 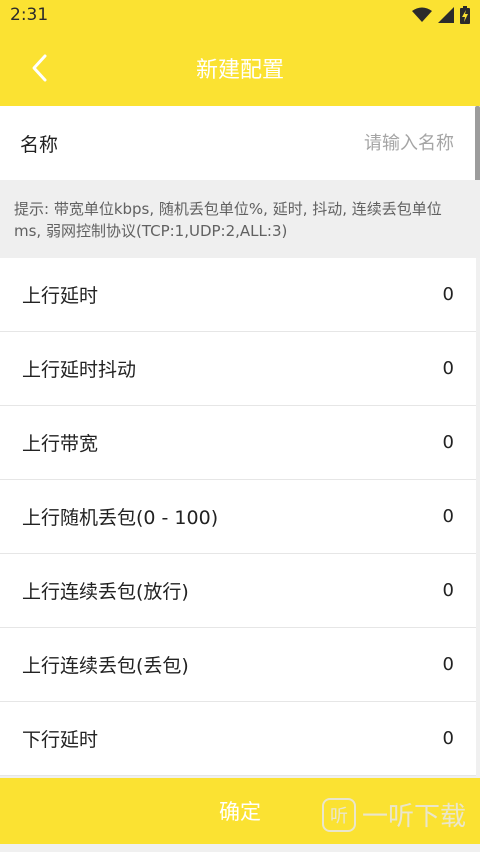 What do you see at coordinates (105, 592) in the screenshot?
I see `setting-label: 上行连续丢包(放行)` at bounding box center [105, 592].